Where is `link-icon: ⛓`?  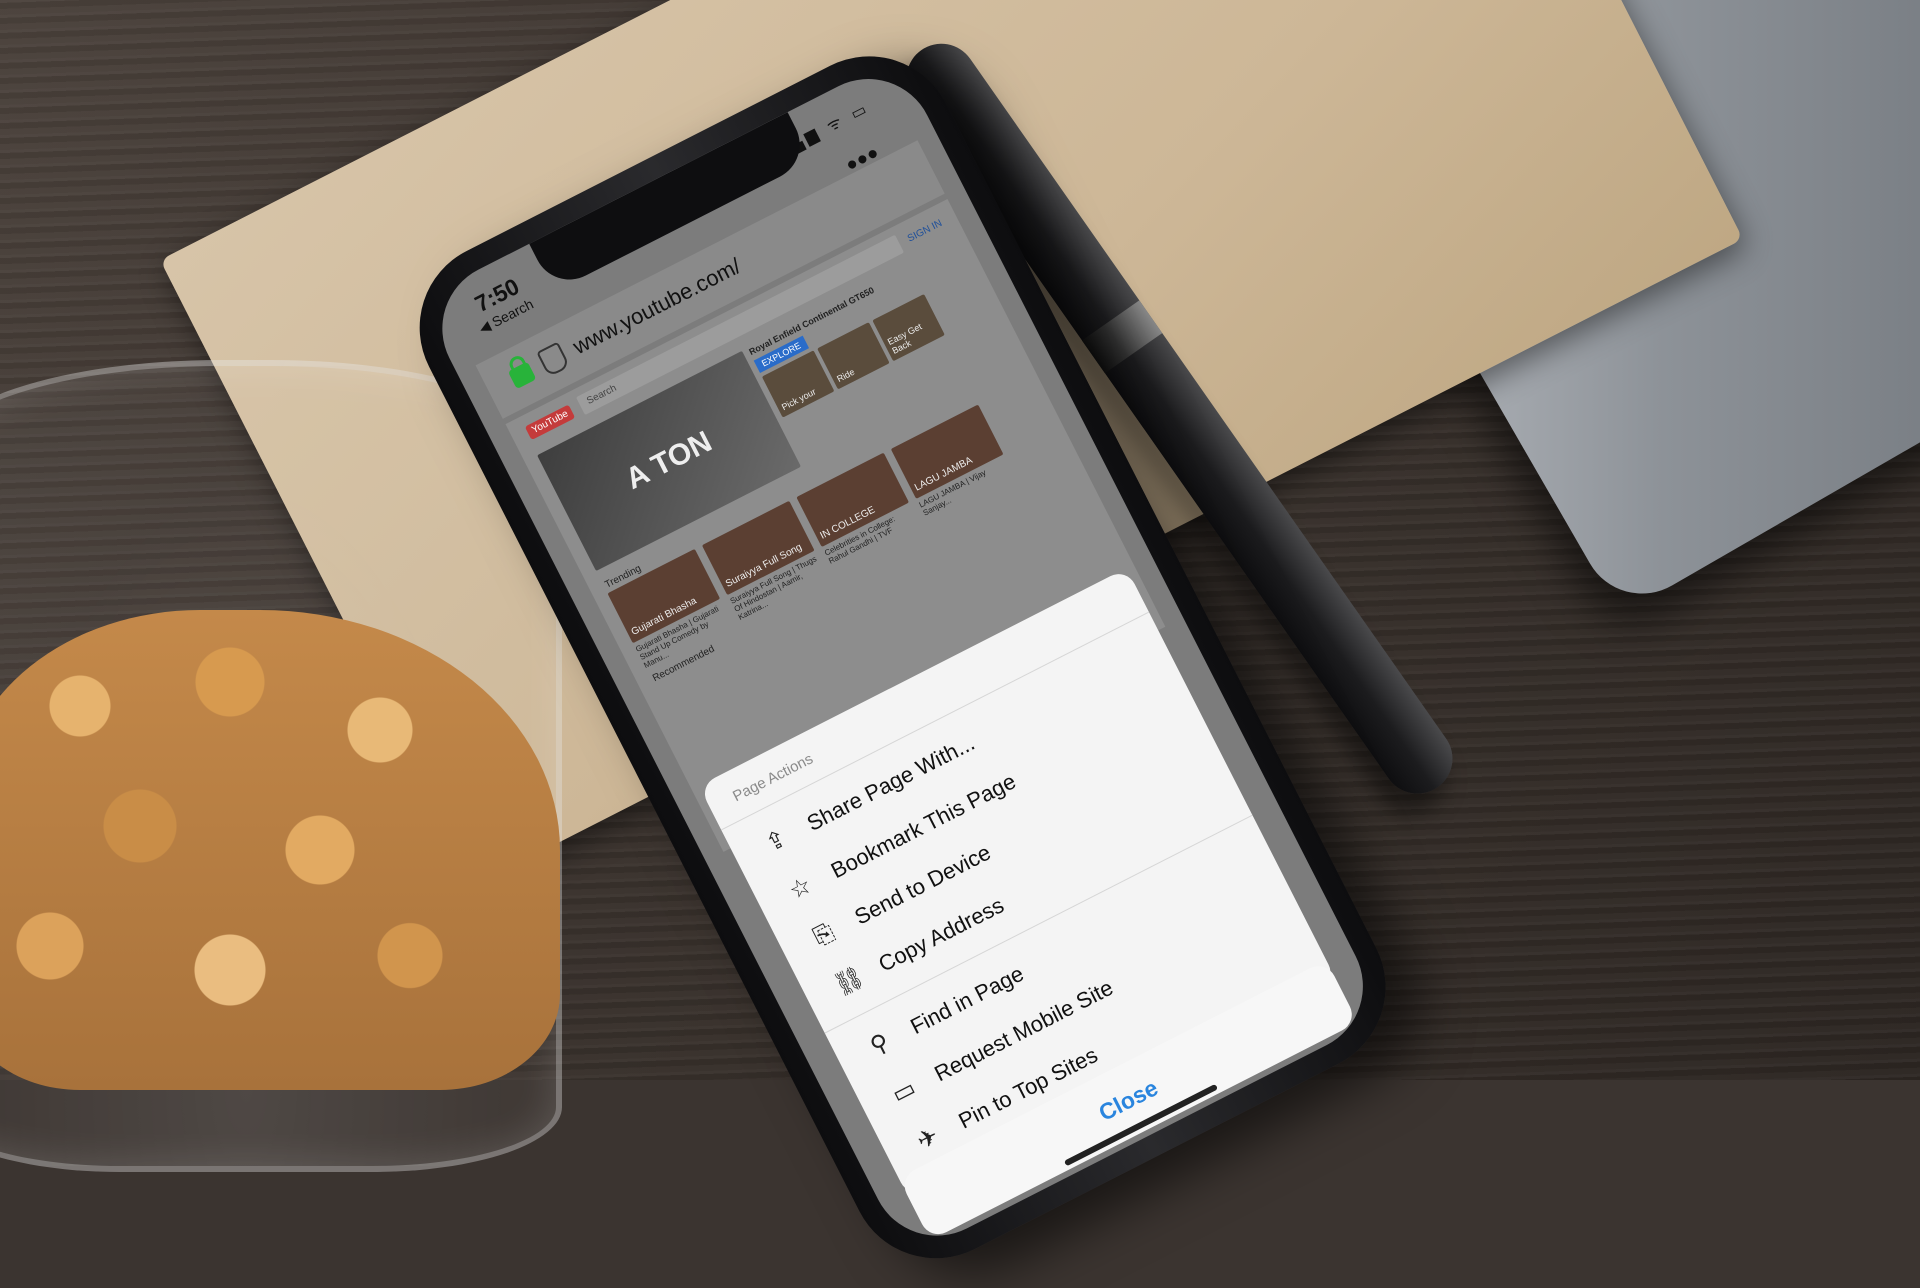 link-icon: ⛓ is located at coordinates (849, 981).